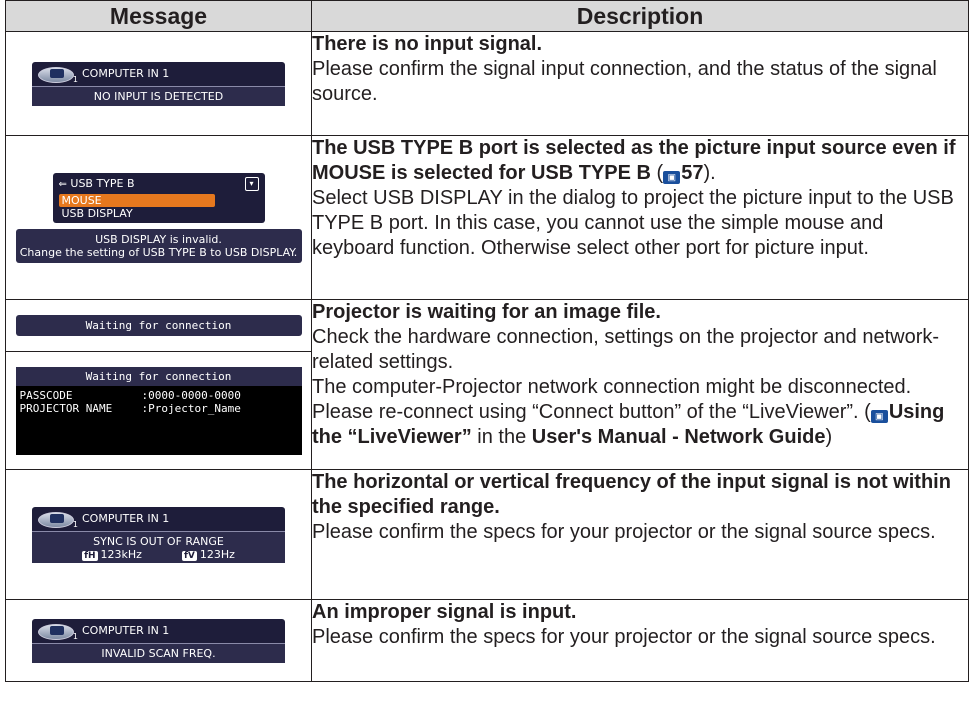 This screenshot has height=714, width=969. What do you see at coordinates (102, 183) in the screenshot?
I see `osd-title: USB TYPE B` at bounding box center [102, 183].